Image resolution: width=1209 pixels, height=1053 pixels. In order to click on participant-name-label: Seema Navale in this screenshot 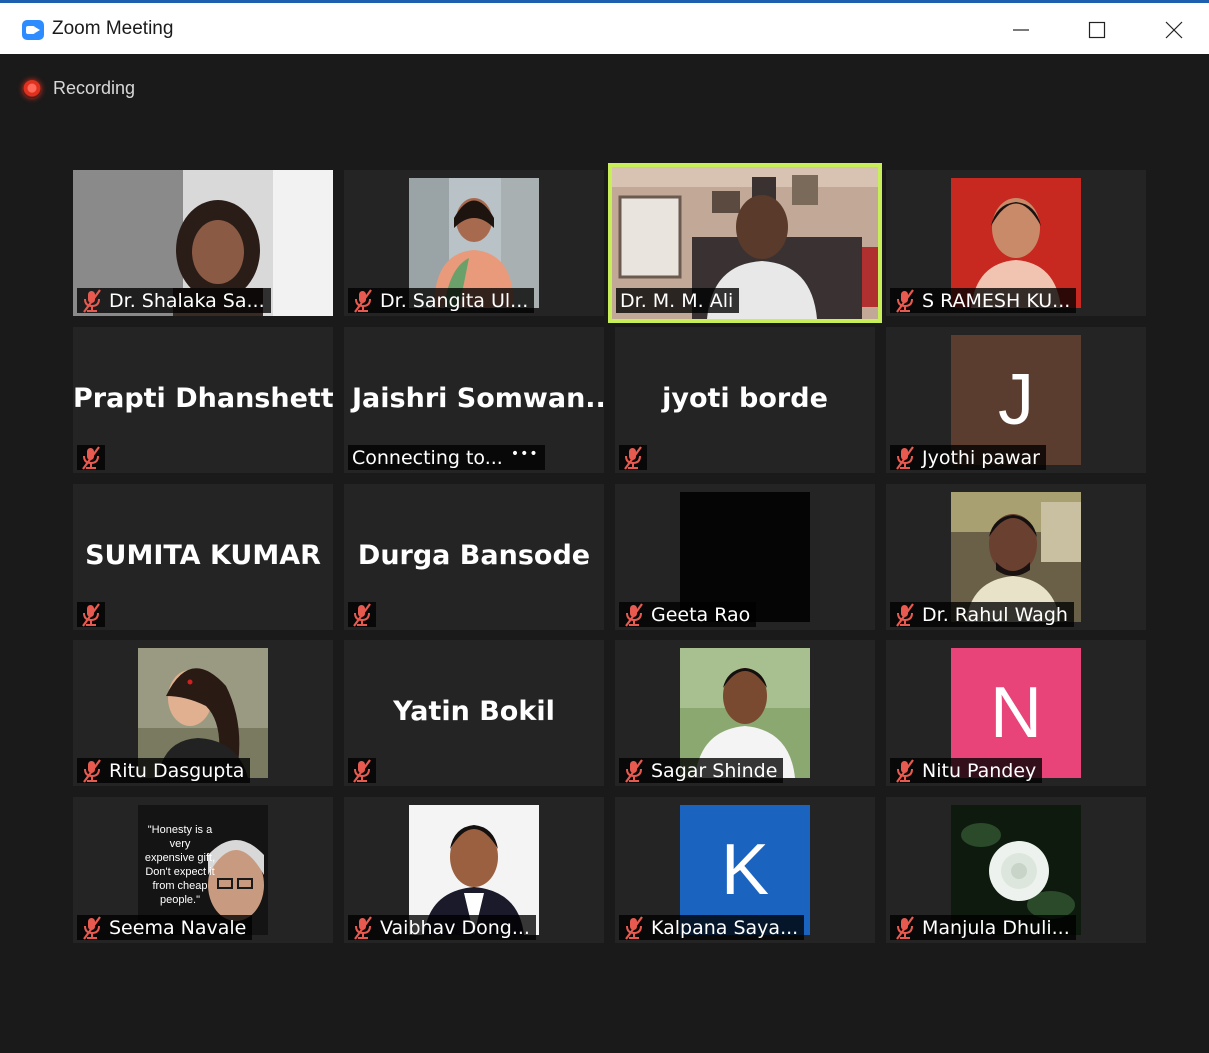, I will do `click(165, 927)`.